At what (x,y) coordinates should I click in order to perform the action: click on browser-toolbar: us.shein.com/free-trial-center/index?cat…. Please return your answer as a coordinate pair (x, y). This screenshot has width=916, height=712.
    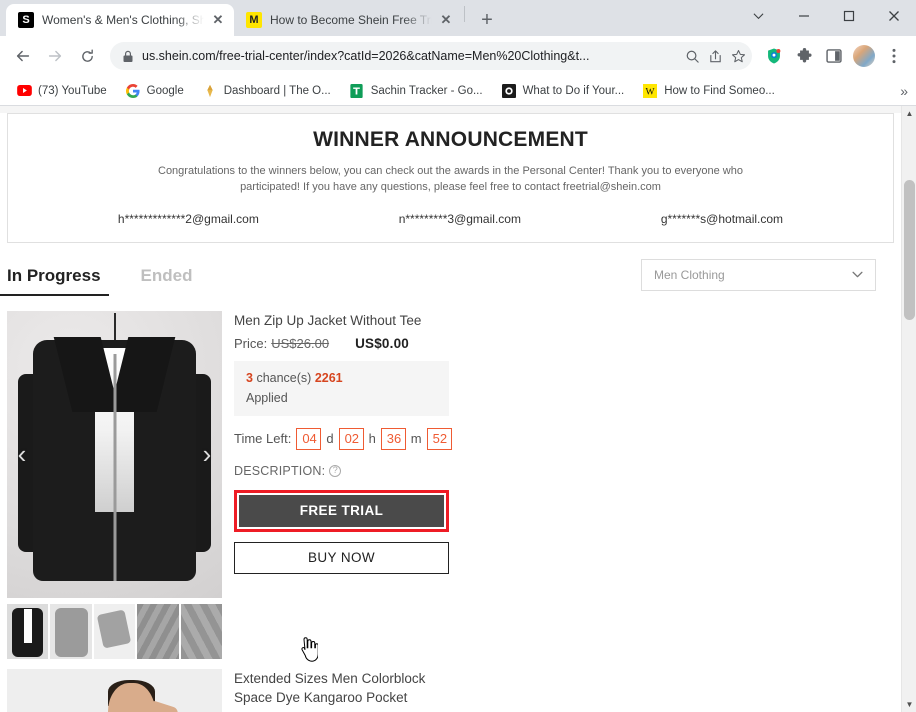
    Looking at the image, I should click on (458, 56).